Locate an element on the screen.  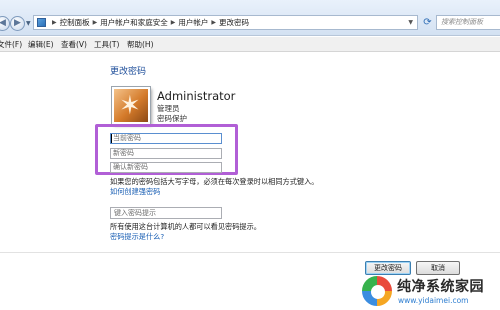
back-button: ◀ is located at coordinates (5, 23).